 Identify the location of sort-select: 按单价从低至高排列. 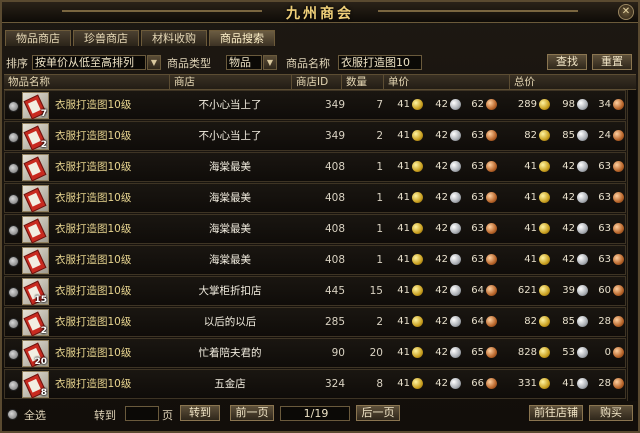
(89, 62).